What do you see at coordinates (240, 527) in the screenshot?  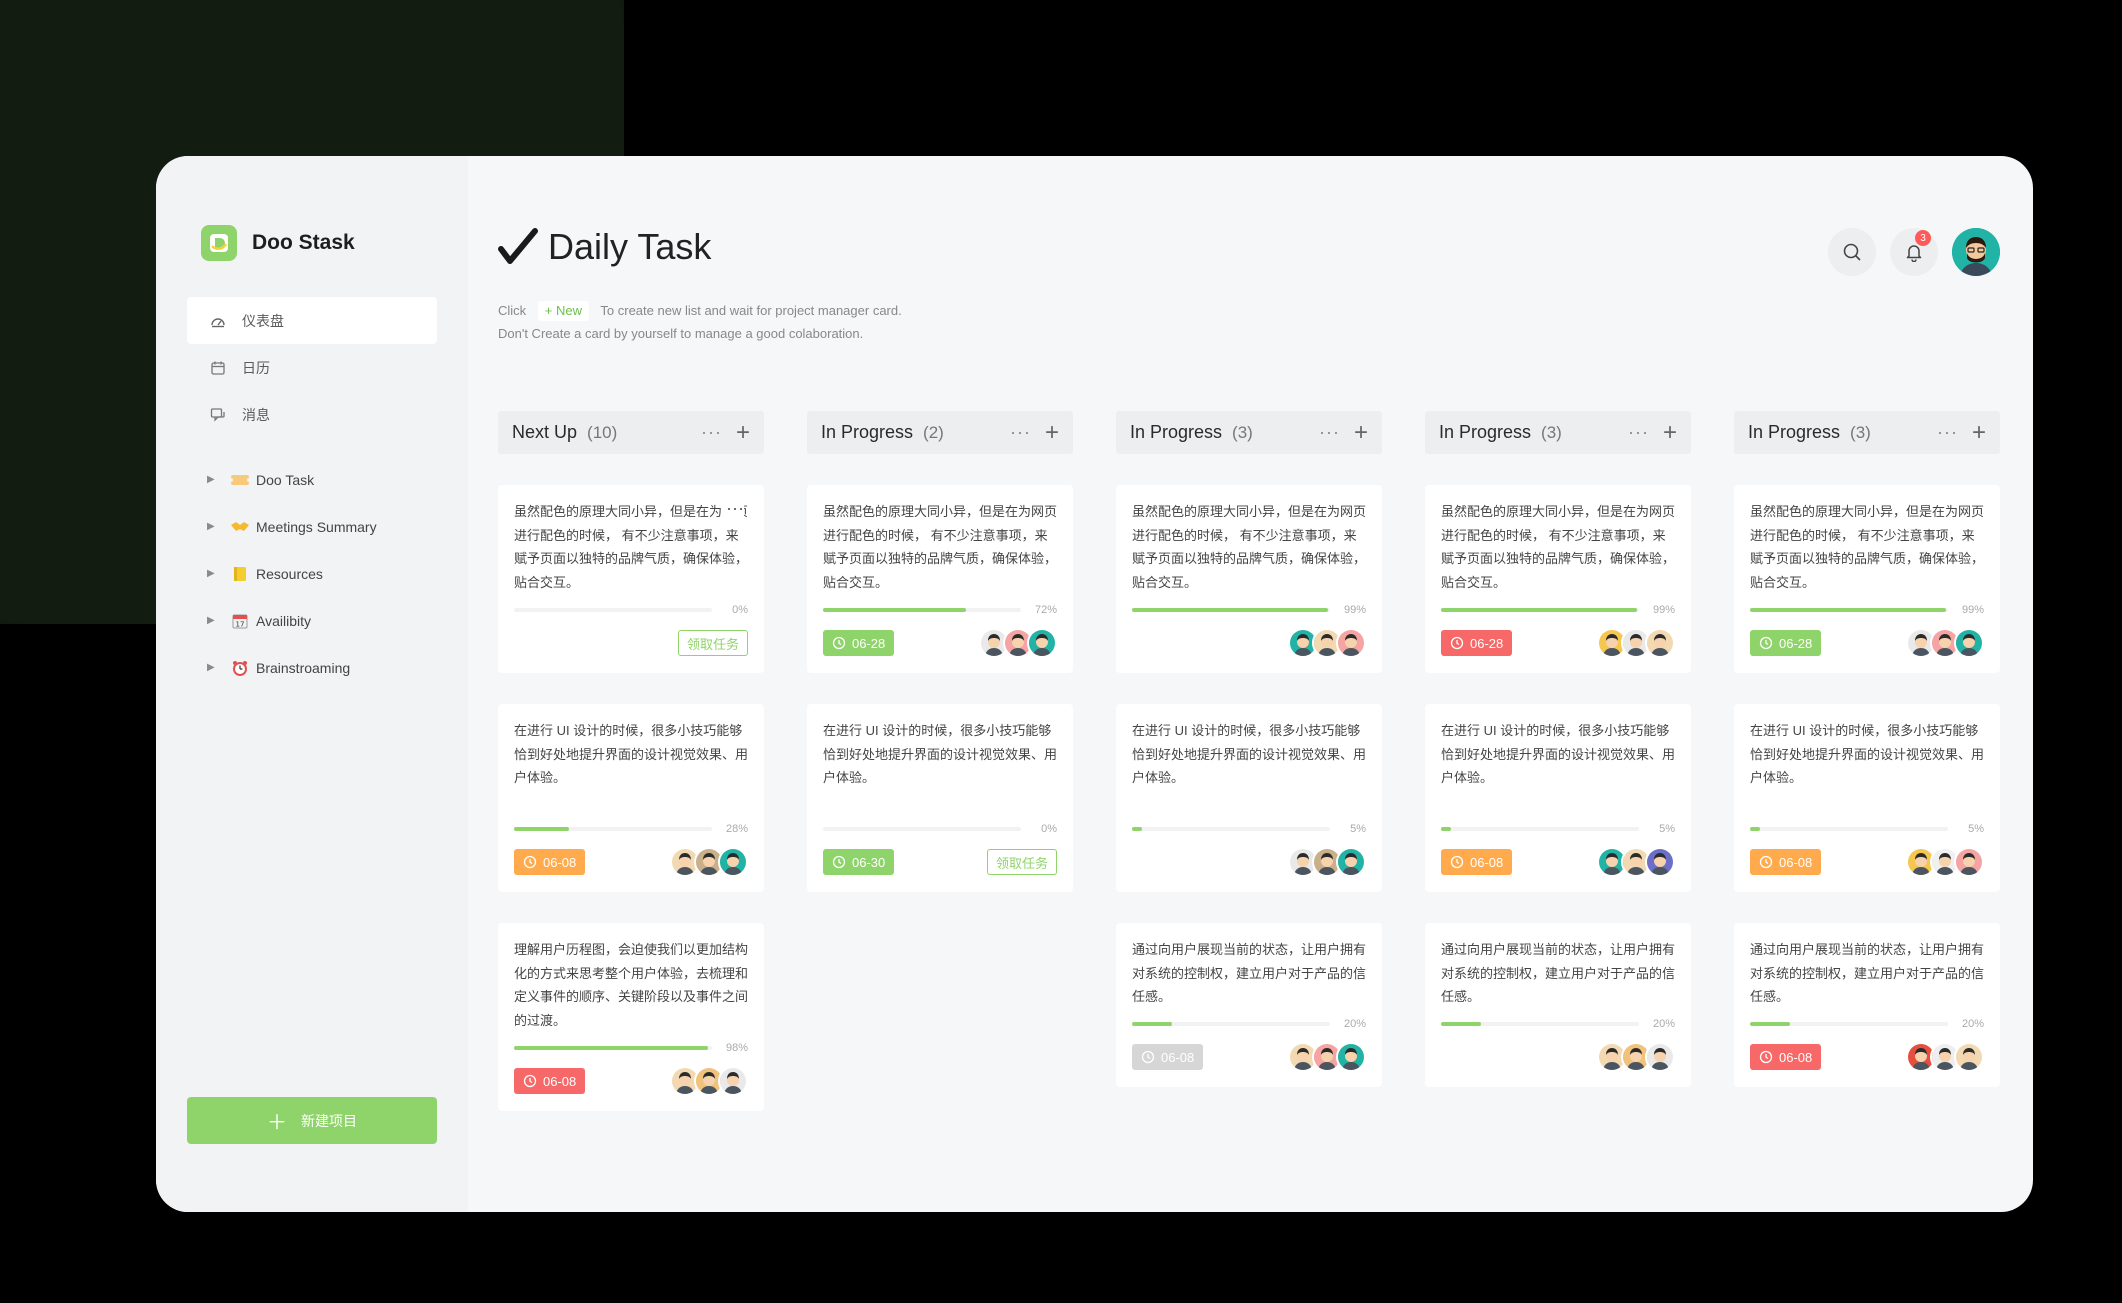 I see `handshake-icon` at bounding box center [240, 527].